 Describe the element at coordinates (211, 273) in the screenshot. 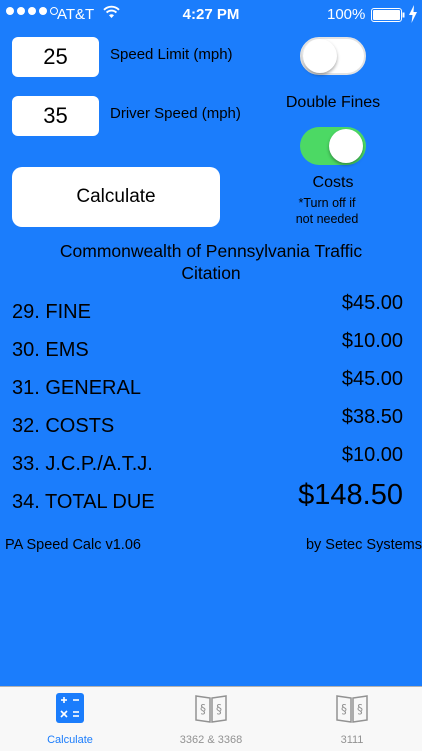

I see `citation-title-line2: Citation` at that location.